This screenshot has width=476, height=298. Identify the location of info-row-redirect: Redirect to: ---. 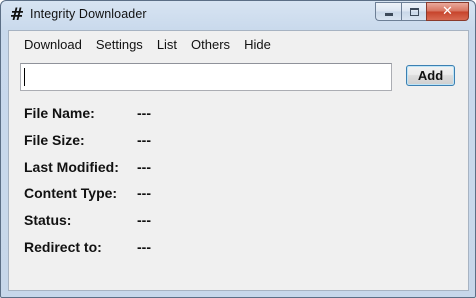
(87, 247).